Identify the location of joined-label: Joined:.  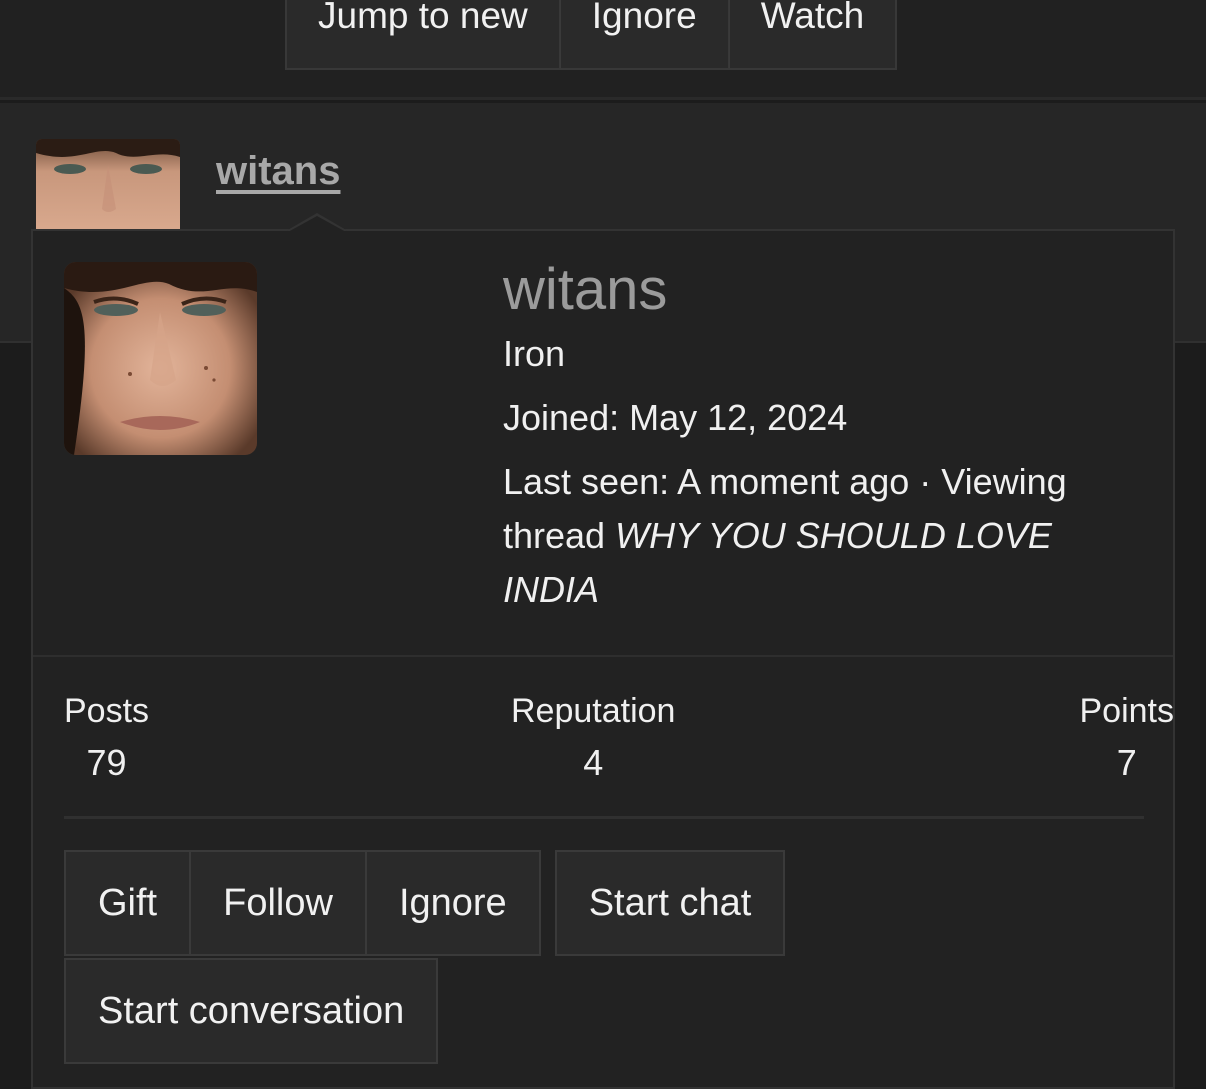
(561, 417).